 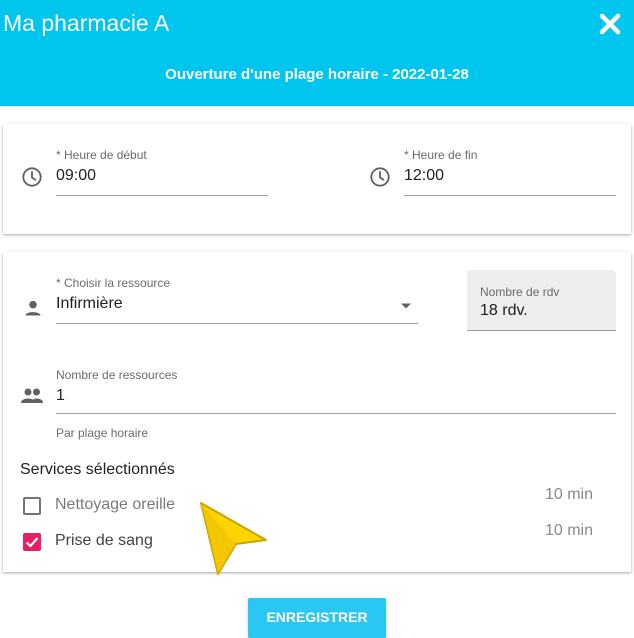 I want to click on service-checkbox-checked, so click(x=32, y=542).